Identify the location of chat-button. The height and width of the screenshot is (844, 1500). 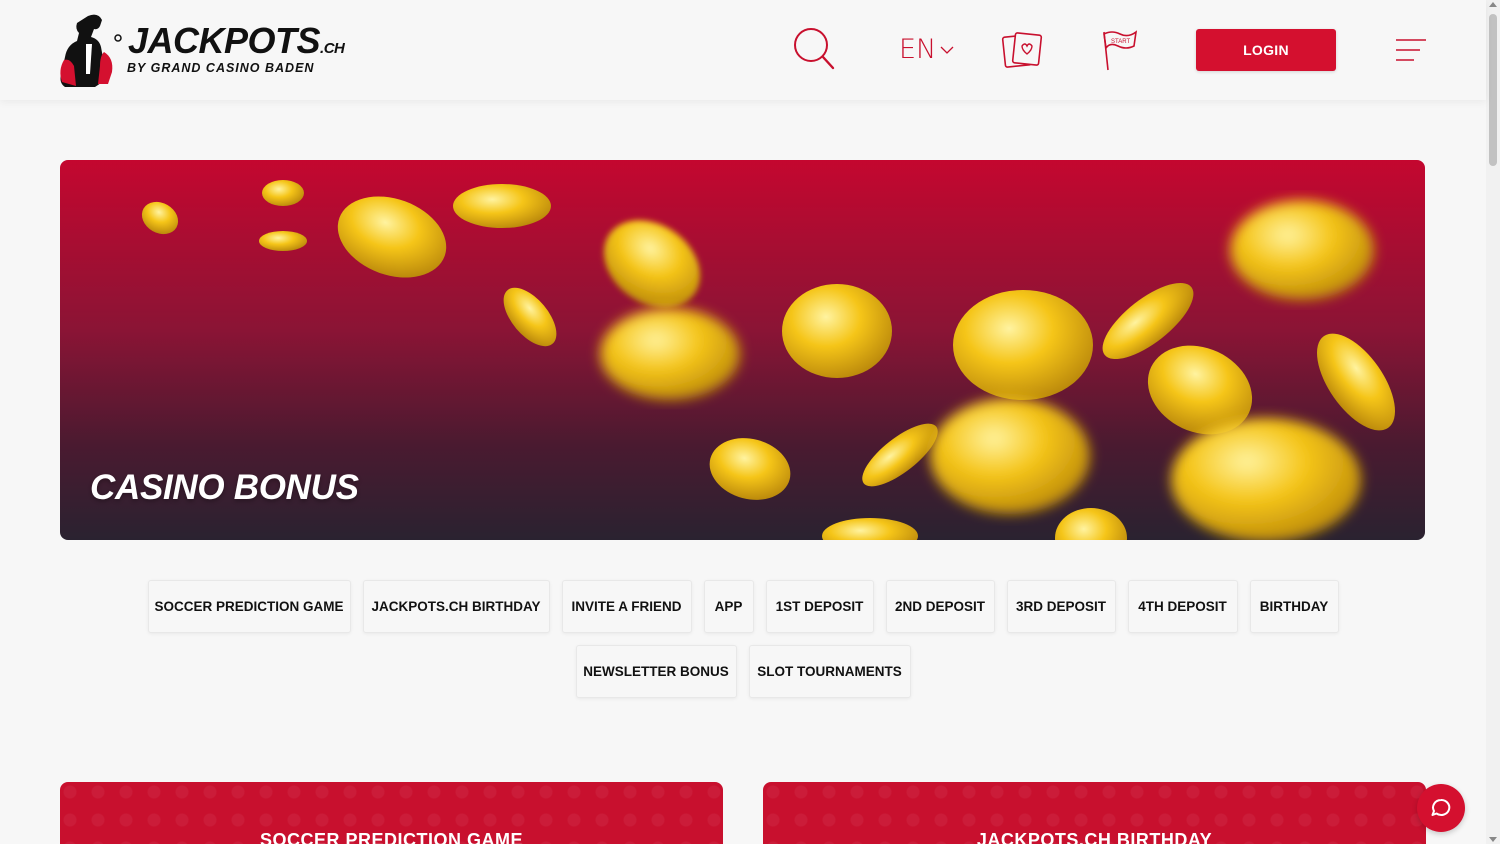
(1441, 808).